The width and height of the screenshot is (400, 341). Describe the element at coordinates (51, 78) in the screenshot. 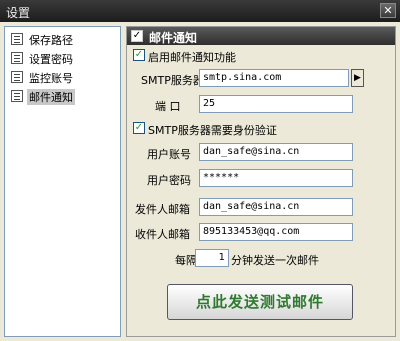

I see `sidebar-item-label: 监控账号` at that location.